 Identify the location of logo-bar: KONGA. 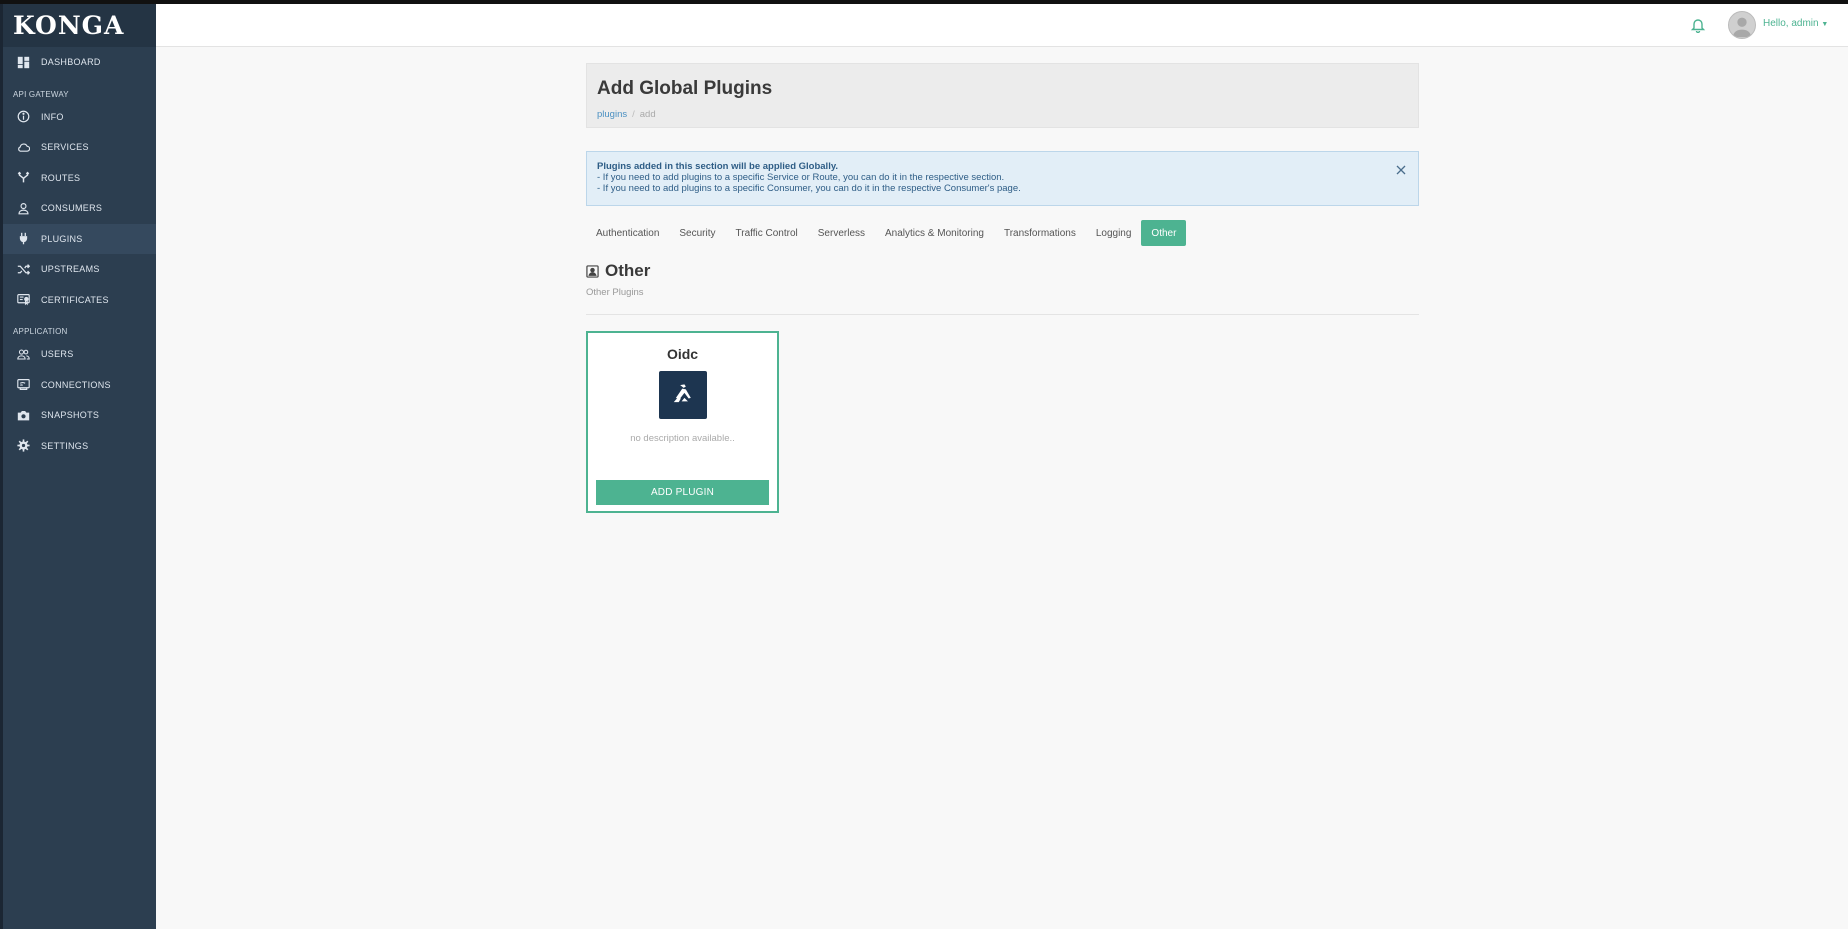
(79, 23).